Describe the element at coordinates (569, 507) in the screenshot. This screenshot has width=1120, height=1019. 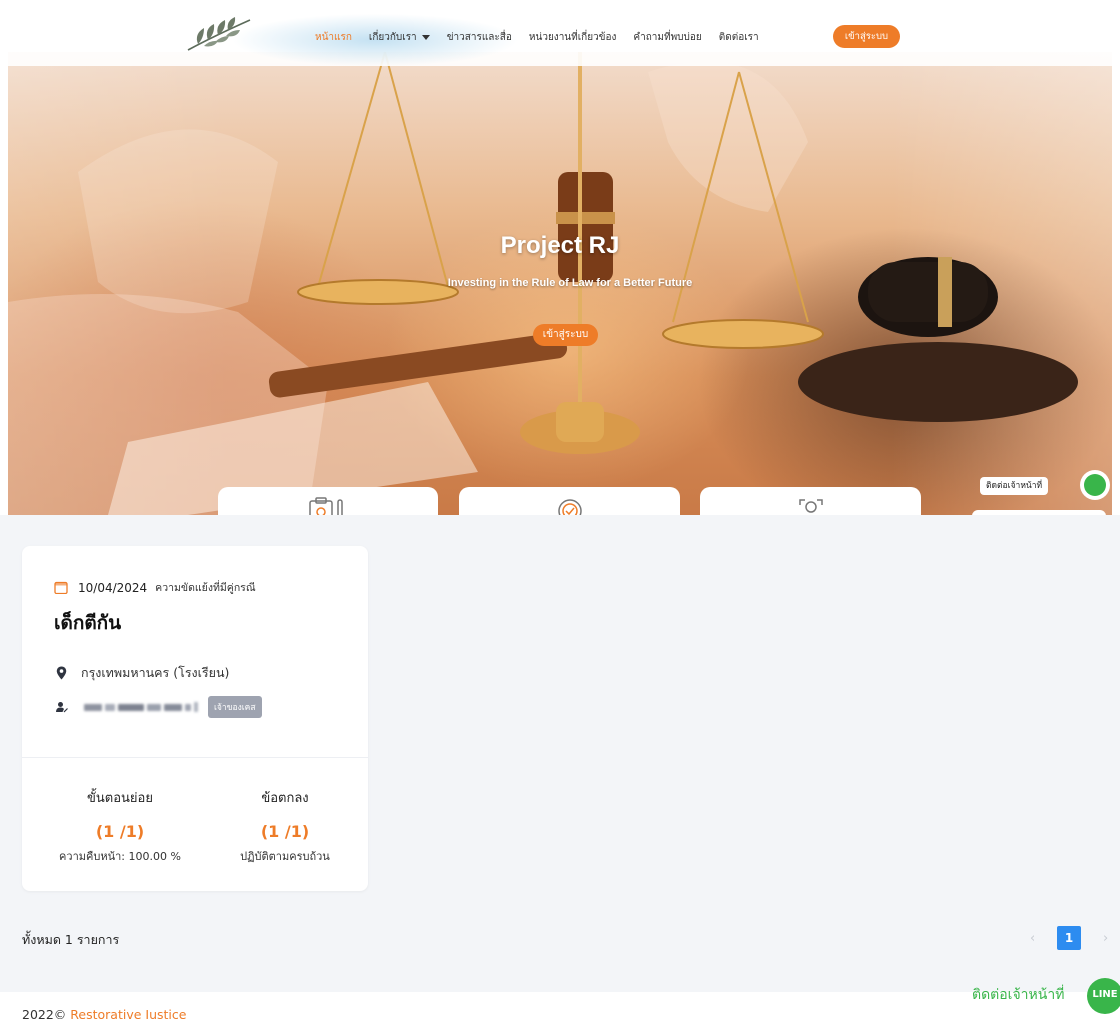
I see `checkmark-badge-icon` at that location.